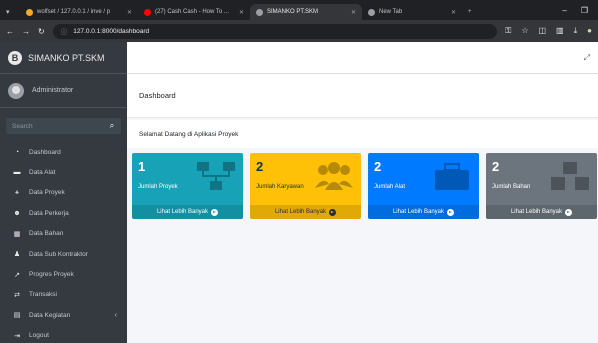 This screenshot has width=598, height=343. What do you see at coordinates (147, 12) in the screenshot?
I see `youtube-favicon-icon` at bounding box center [147, 12].